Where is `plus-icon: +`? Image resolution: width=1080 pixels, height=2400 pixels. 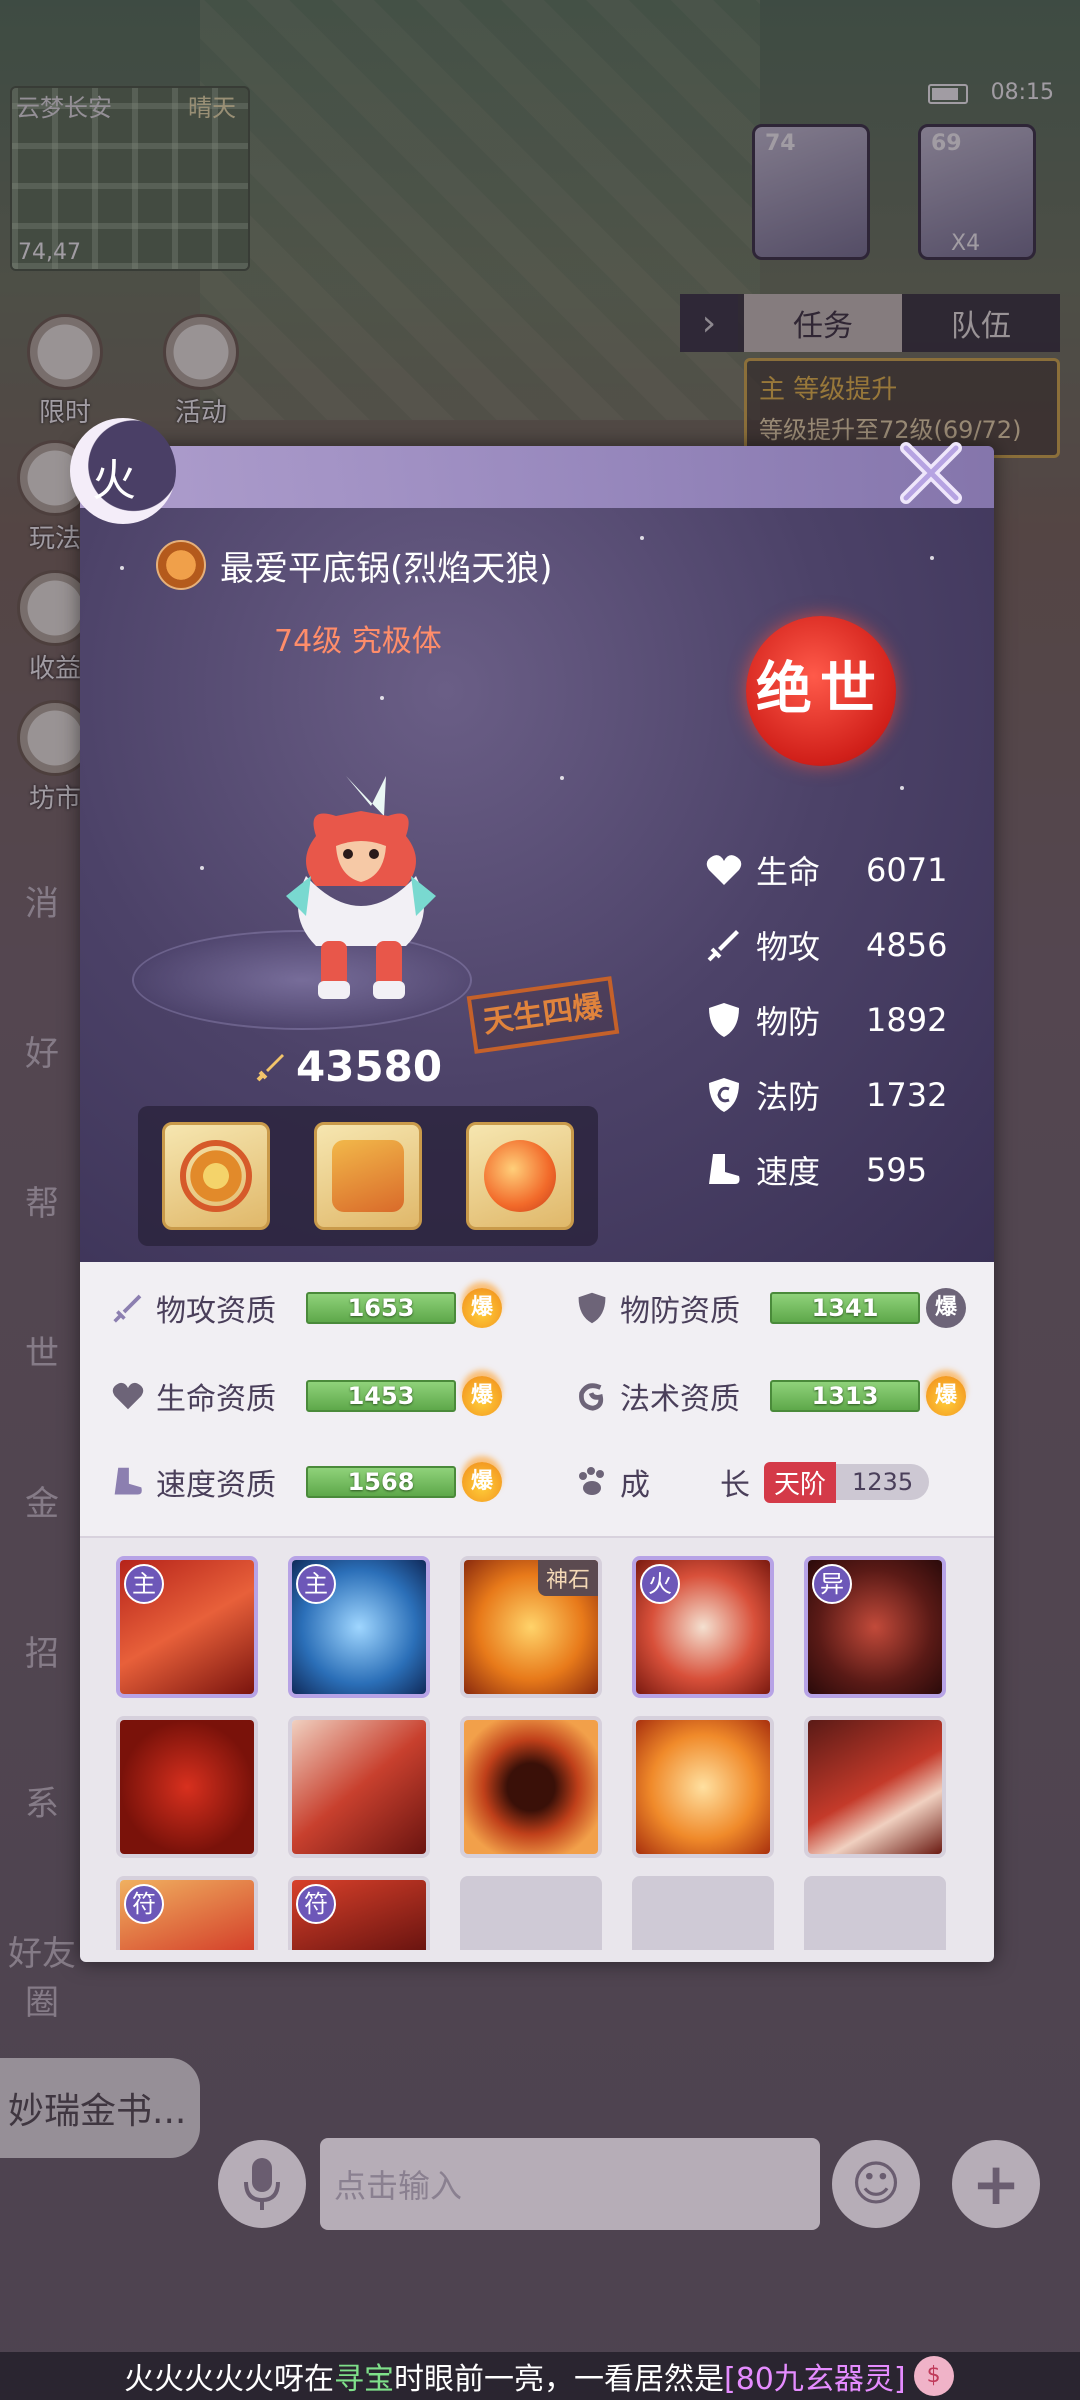
plus-icon: + is located at coordinates (996, 2184).